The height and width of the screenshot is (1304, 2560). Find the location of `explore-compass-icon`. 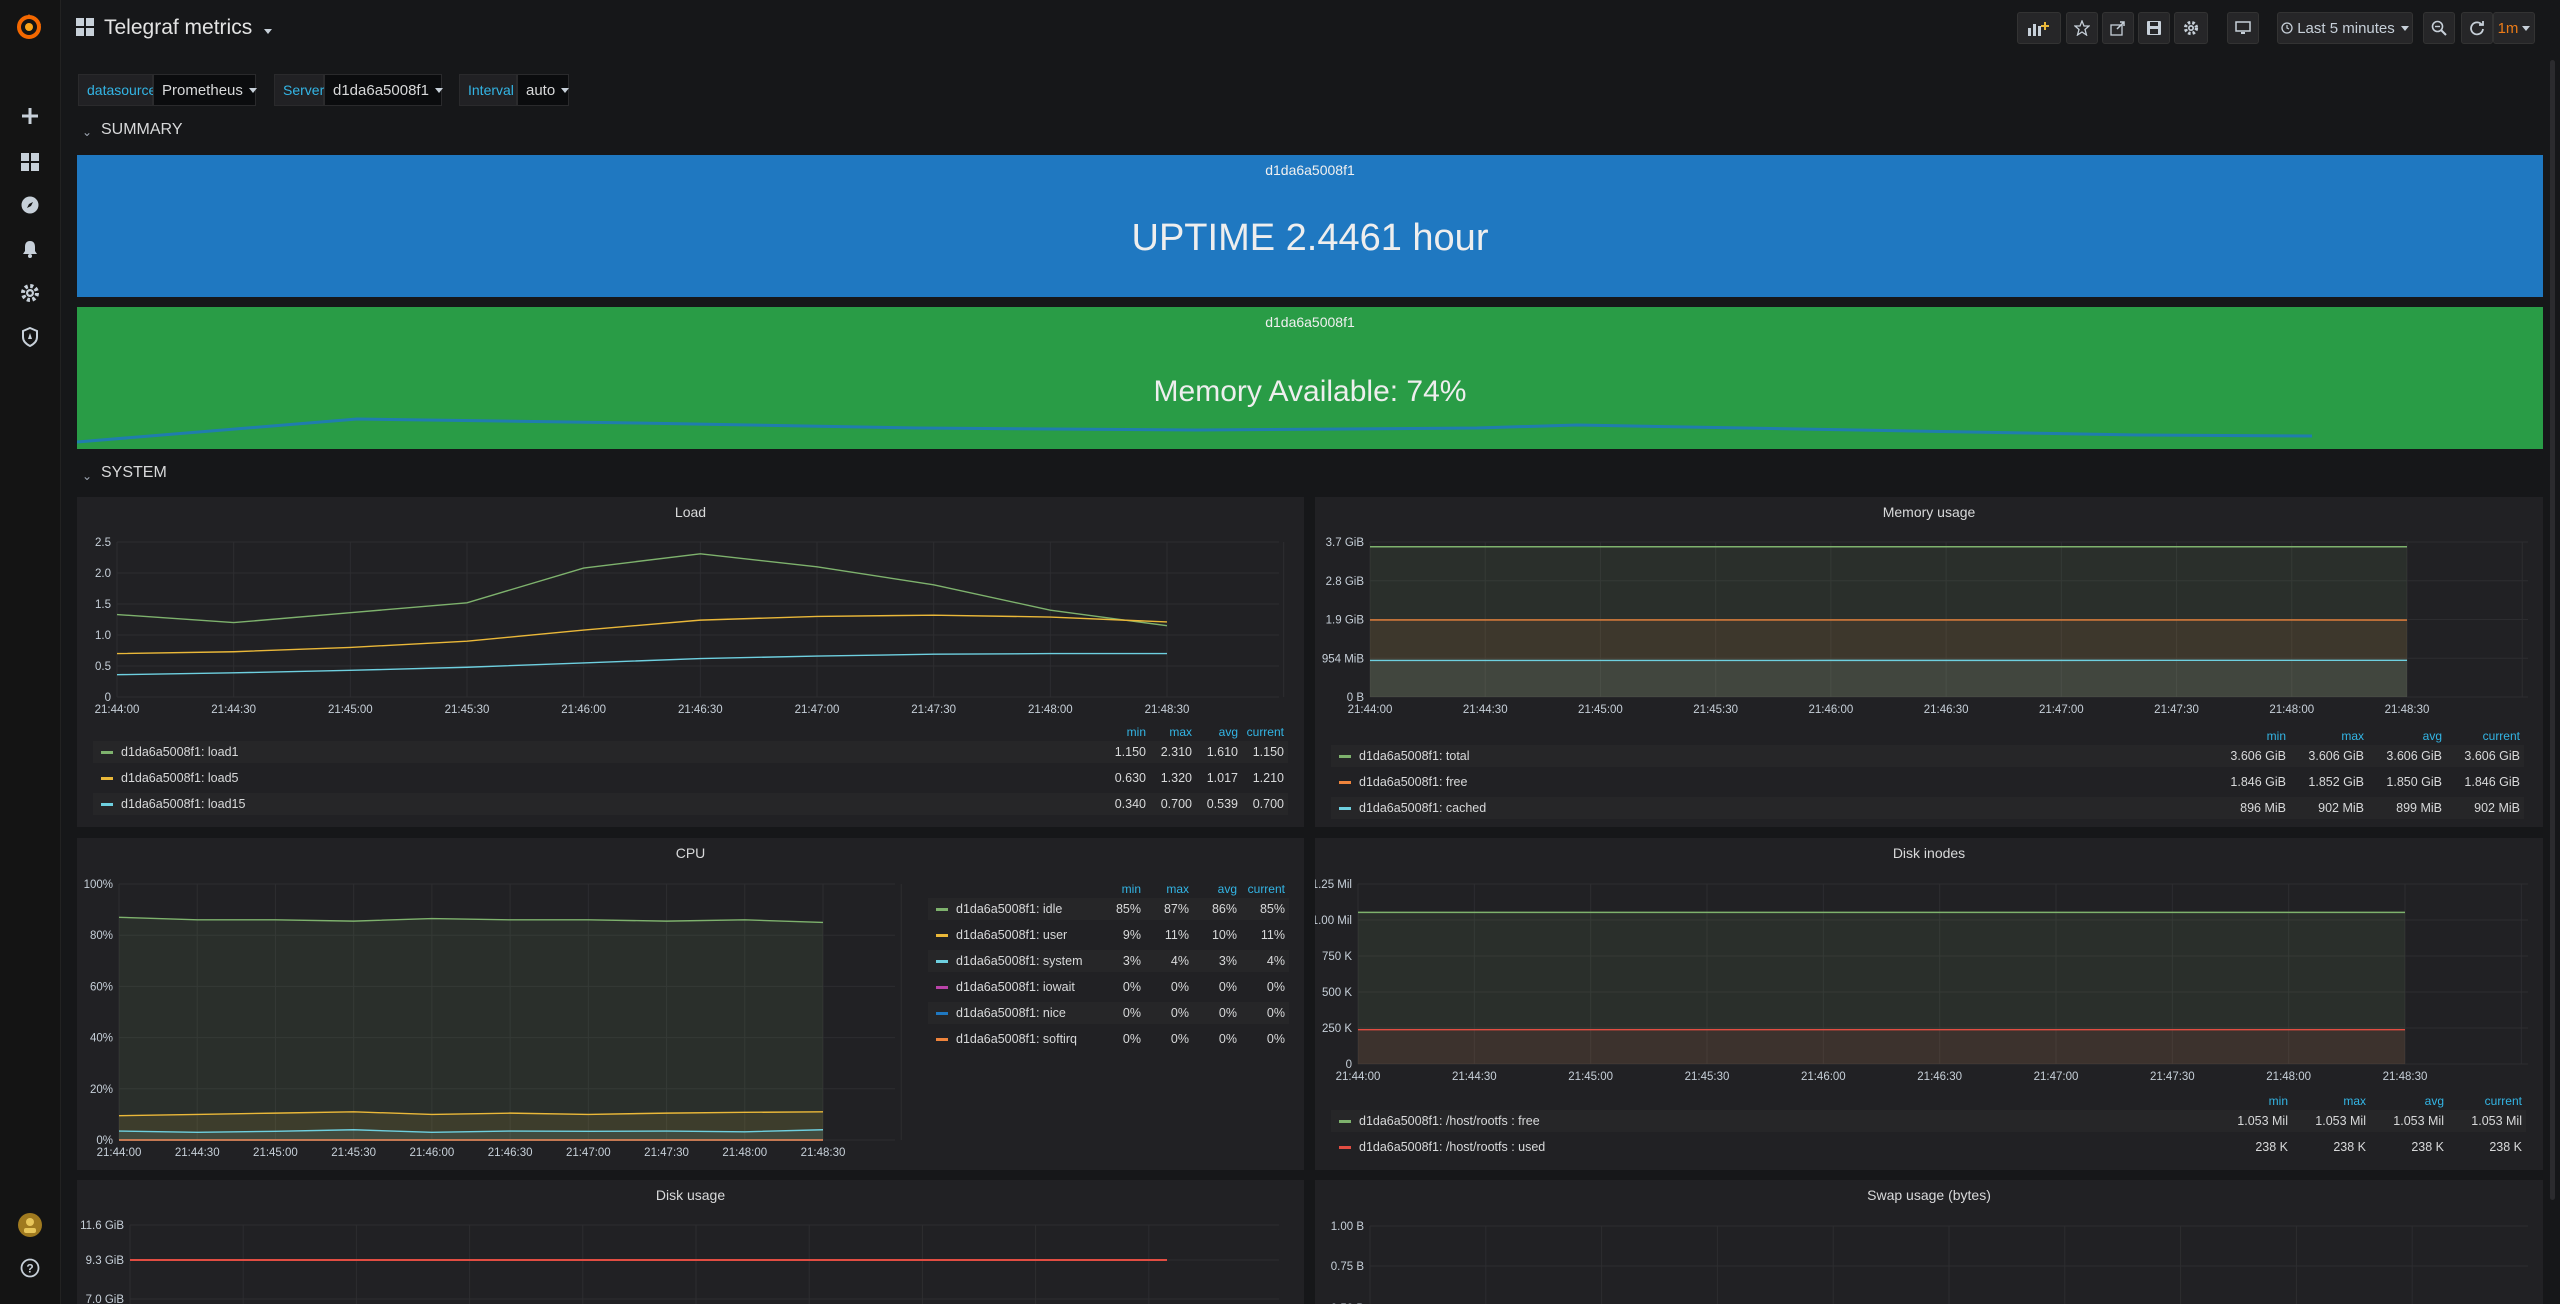

explore-compass-icon is located at coordinates (30, 205).